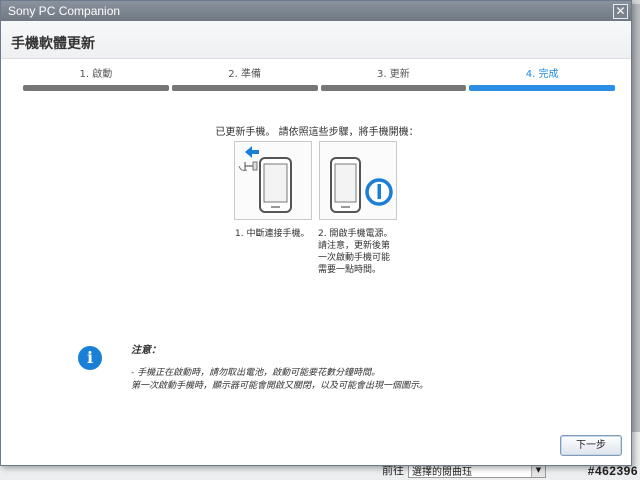 This screenshot has height=480, width=640. Describe the element at coordinates (256, 373) in the screenshot. I see `note-line: - 手機正在啟動時，請勿取出電池，啟動可能要花數分鐘時間。` at that location.